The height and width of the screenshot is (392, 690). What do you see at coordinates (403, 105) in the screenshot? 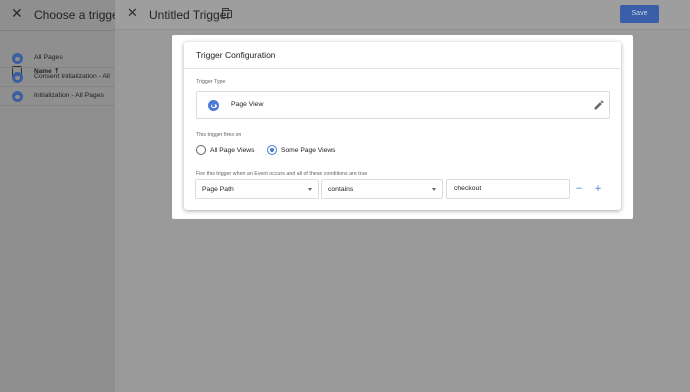
I see `trigger-type-selector: Page View` at bounding box center [403, 105].